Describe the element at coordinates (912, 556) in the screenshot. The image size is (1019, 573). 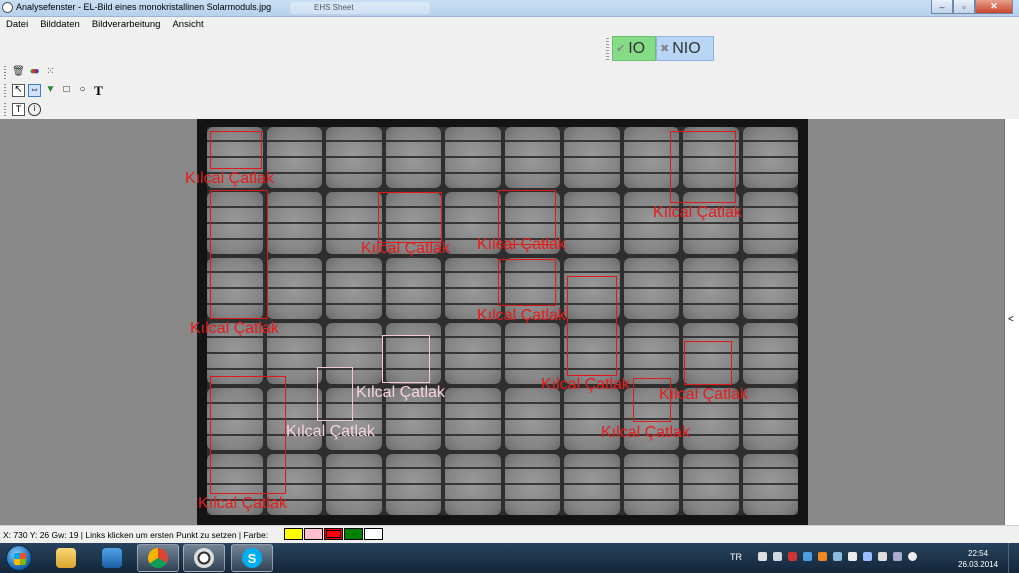
I see `volume-icon` at that location.